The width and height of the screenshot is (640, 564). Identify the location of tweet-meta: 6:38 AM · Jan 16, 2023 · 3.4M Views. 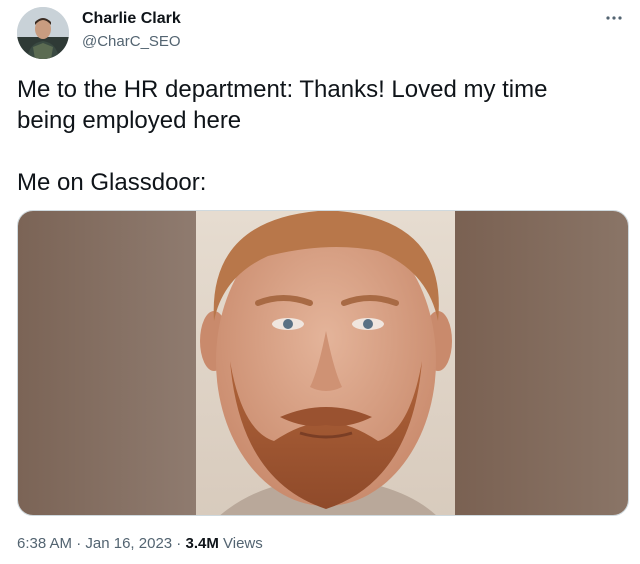
(140, 543).